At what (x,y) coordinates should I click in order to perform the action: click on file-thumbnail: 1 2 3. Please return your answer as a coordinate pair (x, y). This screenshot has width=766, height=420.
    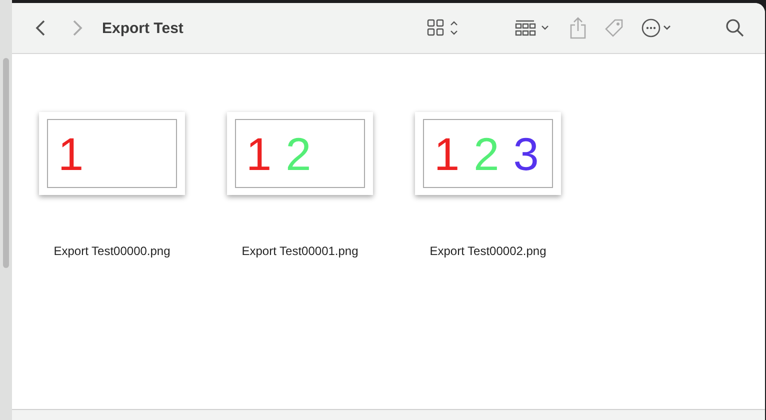
    Looking at the image, I should click on (488, 153).